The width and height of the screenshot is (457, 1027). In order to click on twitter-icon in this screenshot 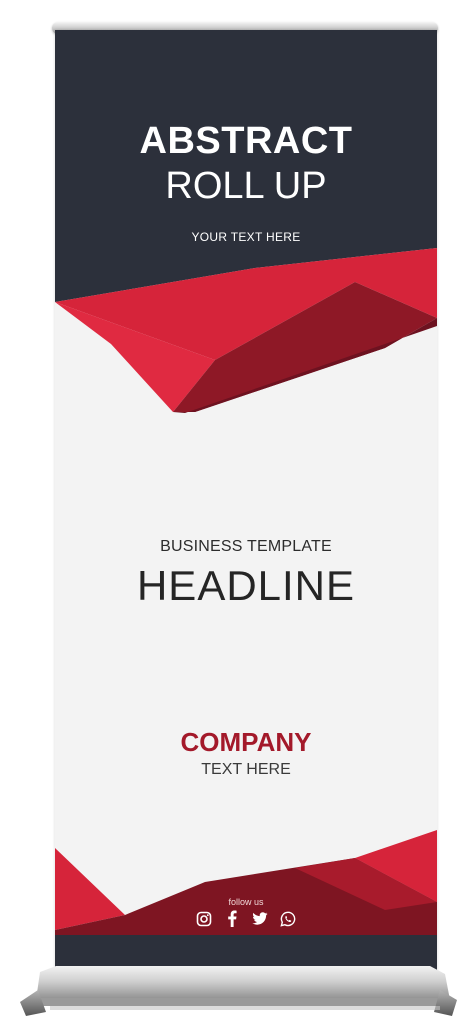, I will do `click(260, 918)`.